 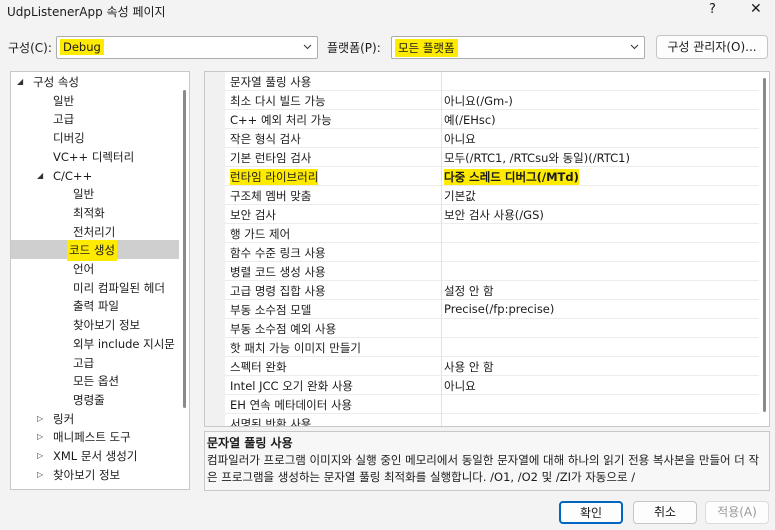 I want to click on property-row: 행 가드 제어, so click(x=492, y=233).